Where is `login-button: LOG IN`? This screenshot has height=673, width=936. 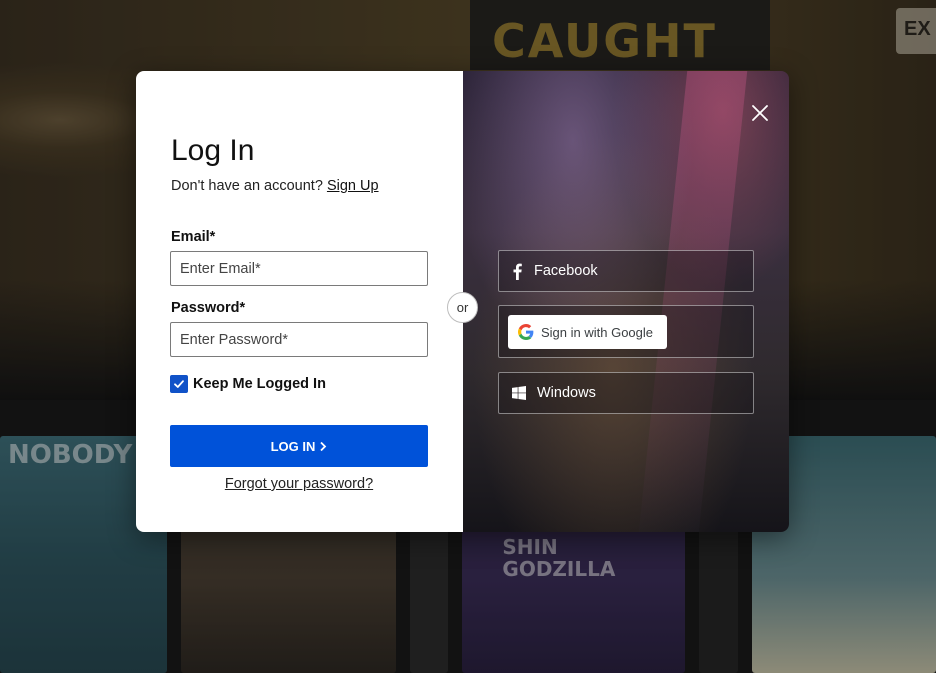
login-button: LOG IN is located at coordinates (299, 446).